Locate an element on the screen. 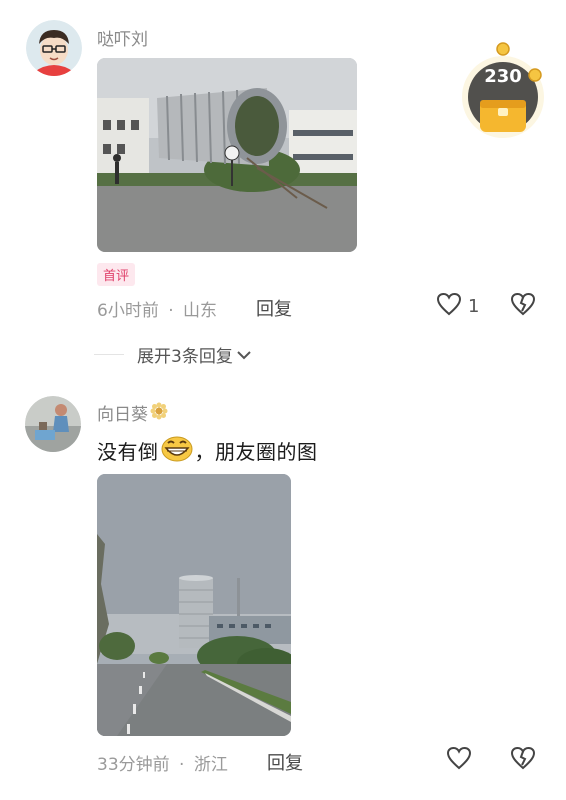  expand-replies-button: 展开3条回复 is located at coordinates (194, 354).